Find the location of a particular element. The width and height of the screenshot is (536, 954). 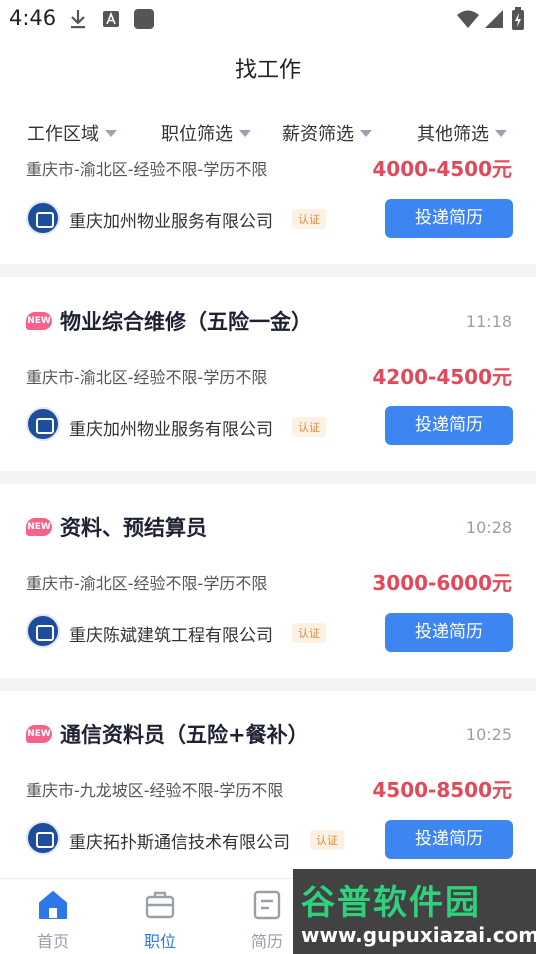

job-time: 10:28 is located at coordinates (488, 527).